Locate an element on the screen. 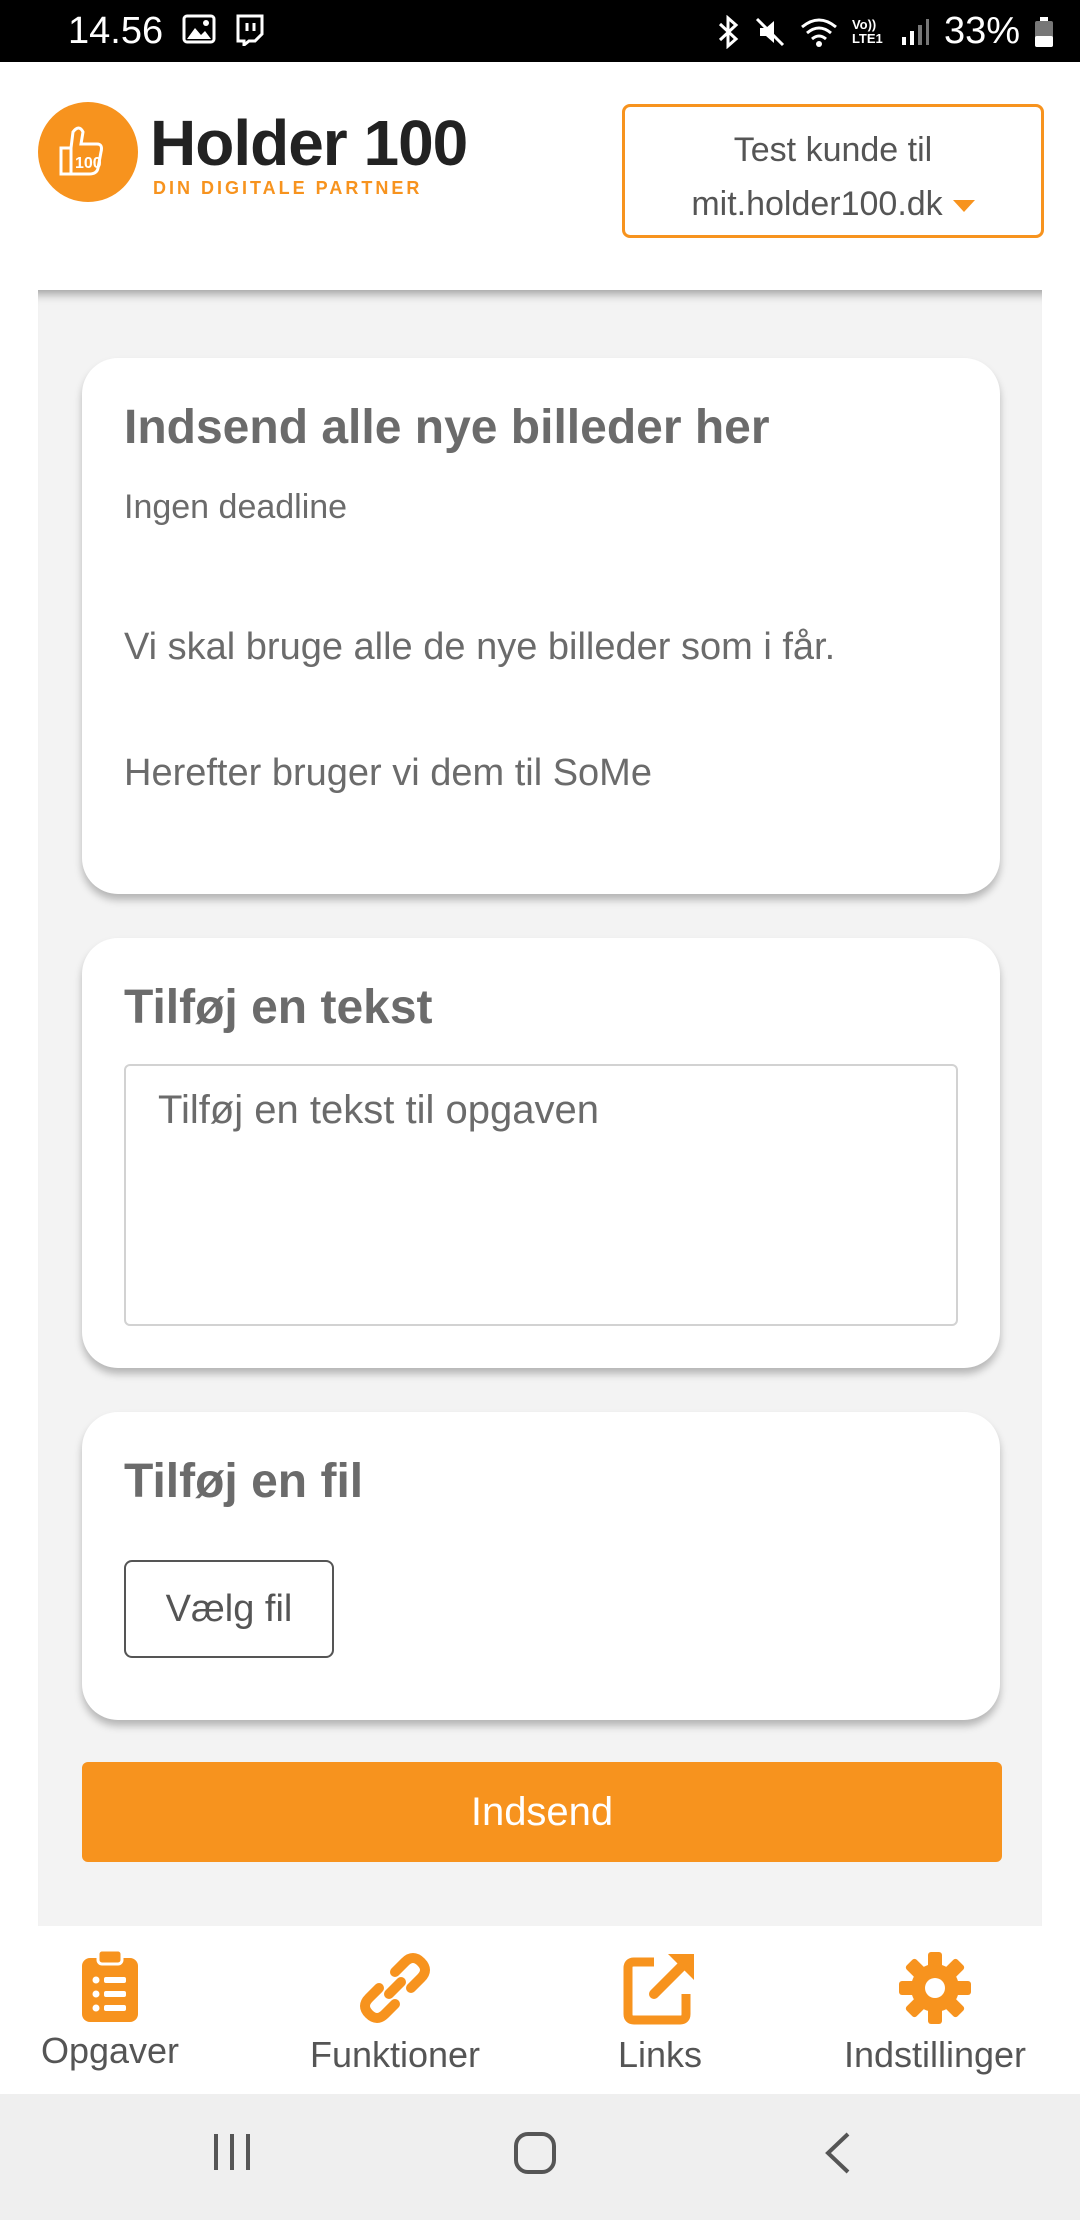 This screenshot has height=2220, width=1080. clipboard-list-icon is located at coordinates (110, 1985).